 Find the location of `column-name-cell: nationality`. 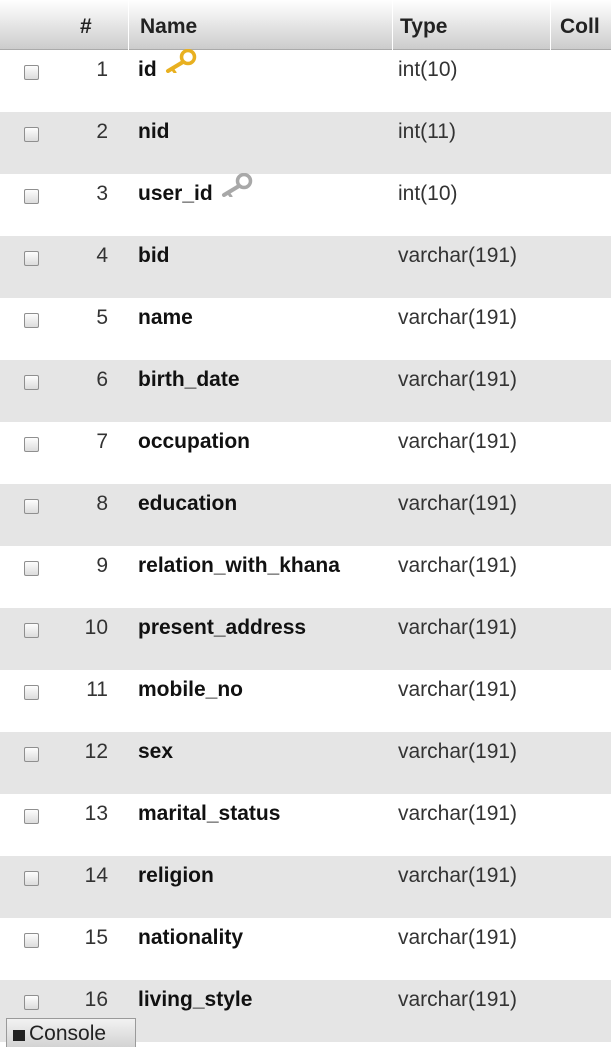

column-name-cell: nationality is located at coordinates (190, 938).